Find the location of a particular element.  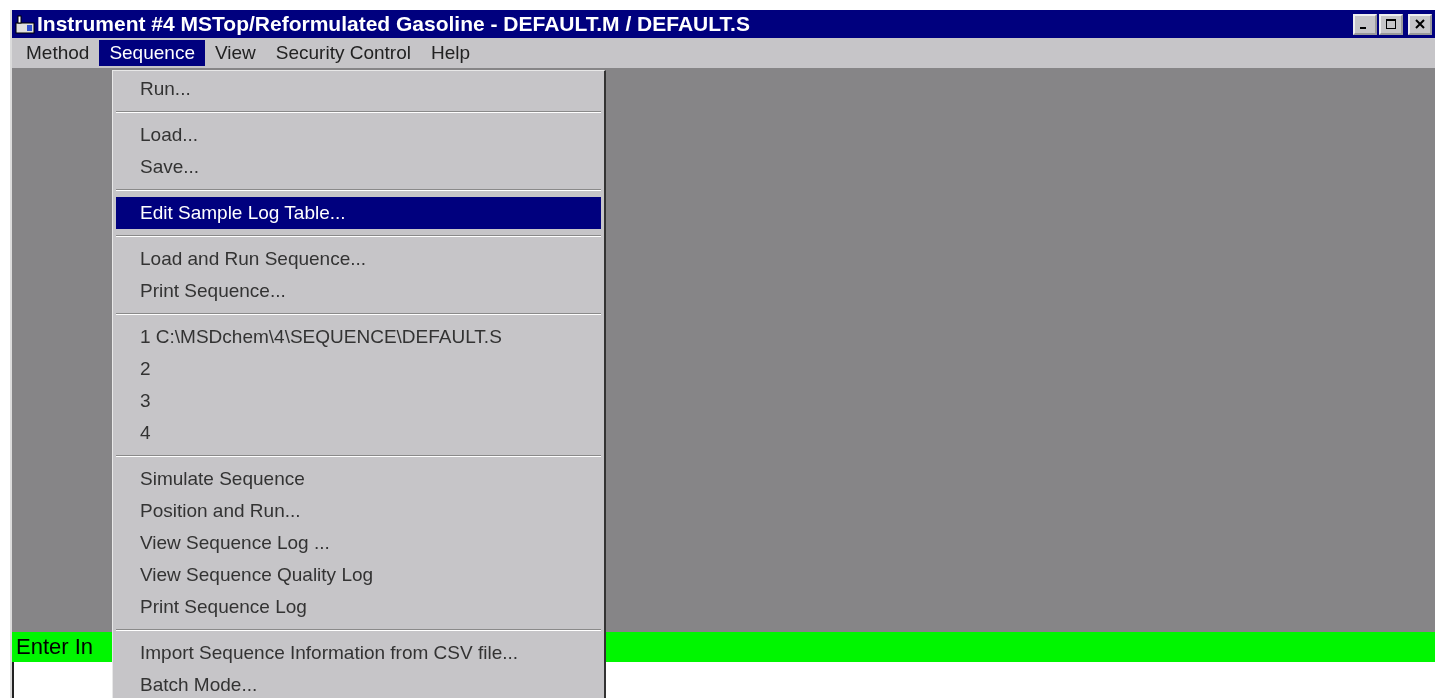

menu-bar-item: Sequence is located at coordinates (152, 53).